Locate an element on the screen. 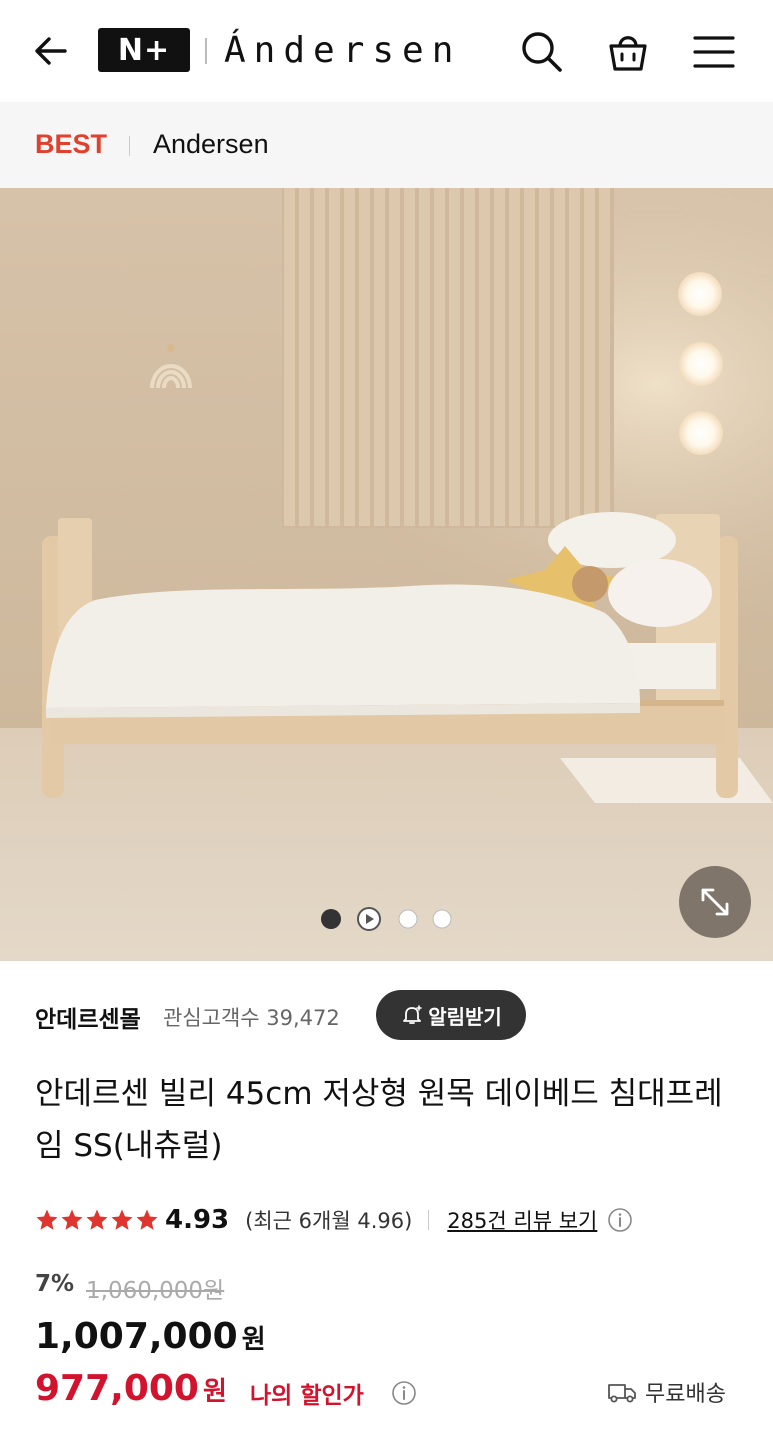 This screenshot has width=773, height=1432. nplus-logo: N+ is located at coordinates (144, 50).